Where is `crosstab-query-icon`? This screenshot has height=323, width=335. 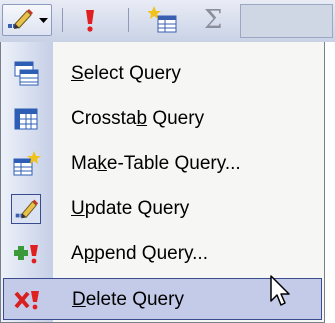
crosstab-query-icon is located at coordinates (26, 119).